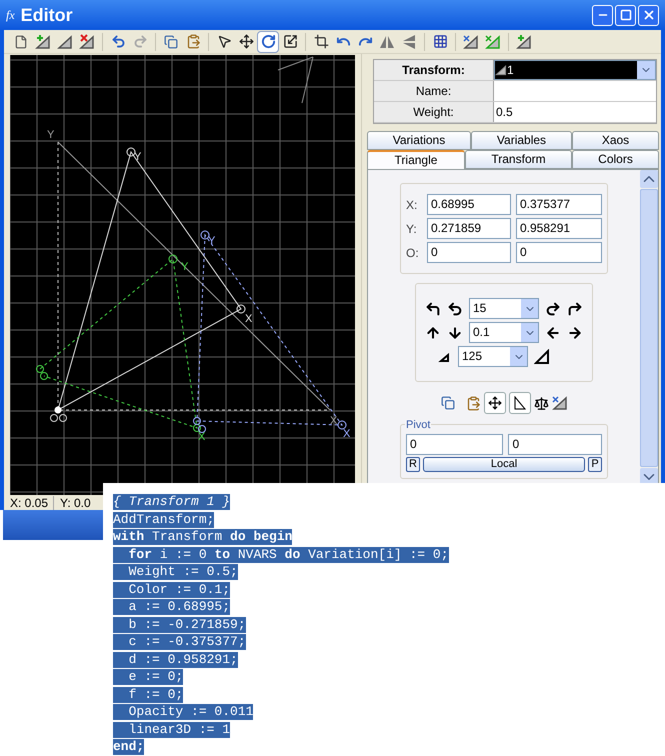 This screenshot has width=665, height=756. I want to click on triangle-fx-icon, so click(493, 42).